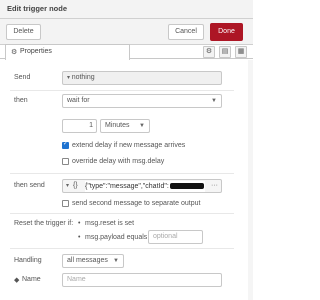 Image resolution: width=320 pixels, height=300 pixels. I want to click on name-label: Name, so click(31, 279).